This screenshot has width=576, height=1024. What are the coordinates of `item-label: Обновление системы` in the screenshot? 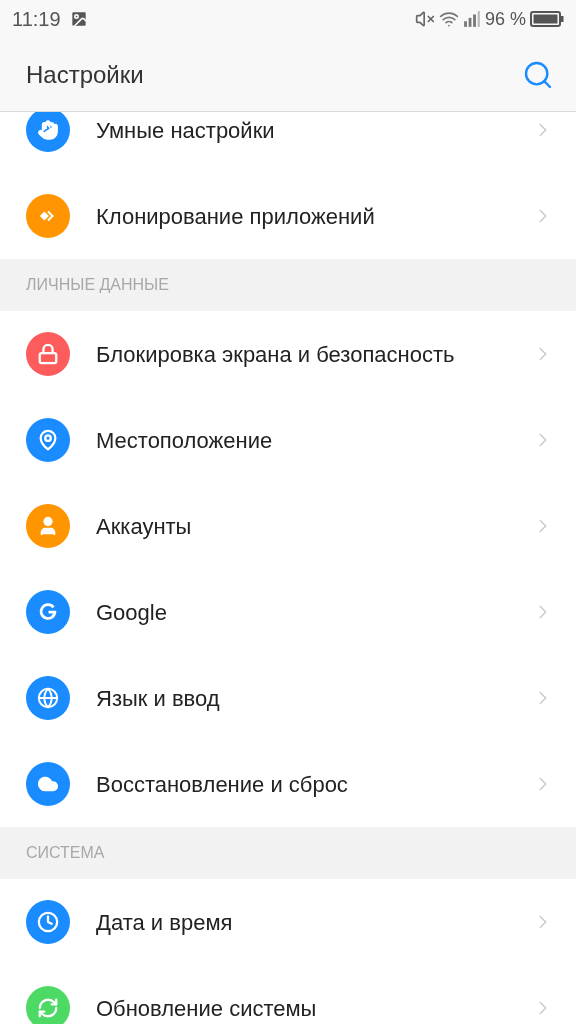 It's located at (207, 1008).